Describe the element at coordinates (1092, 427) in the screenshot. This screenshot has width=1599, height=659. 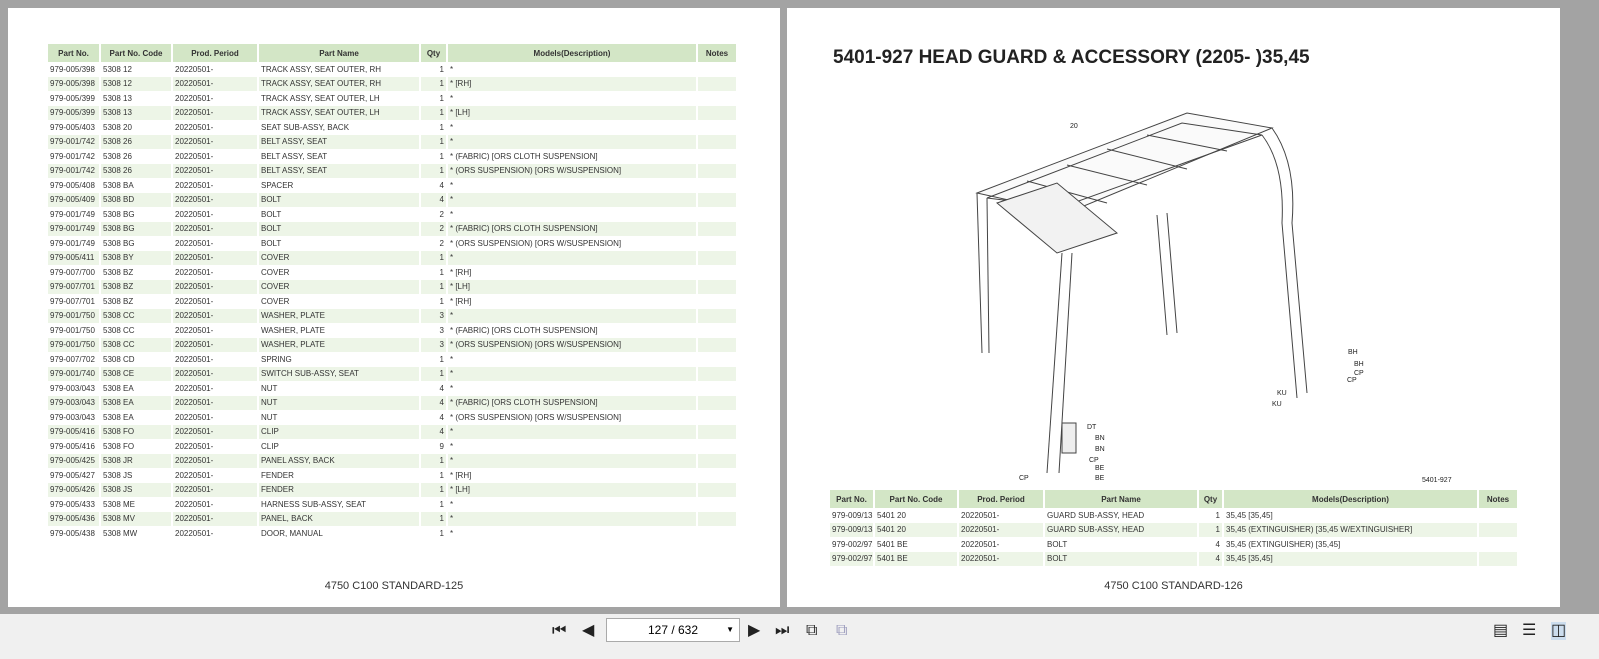
I see `callout-label: DT` at that location.